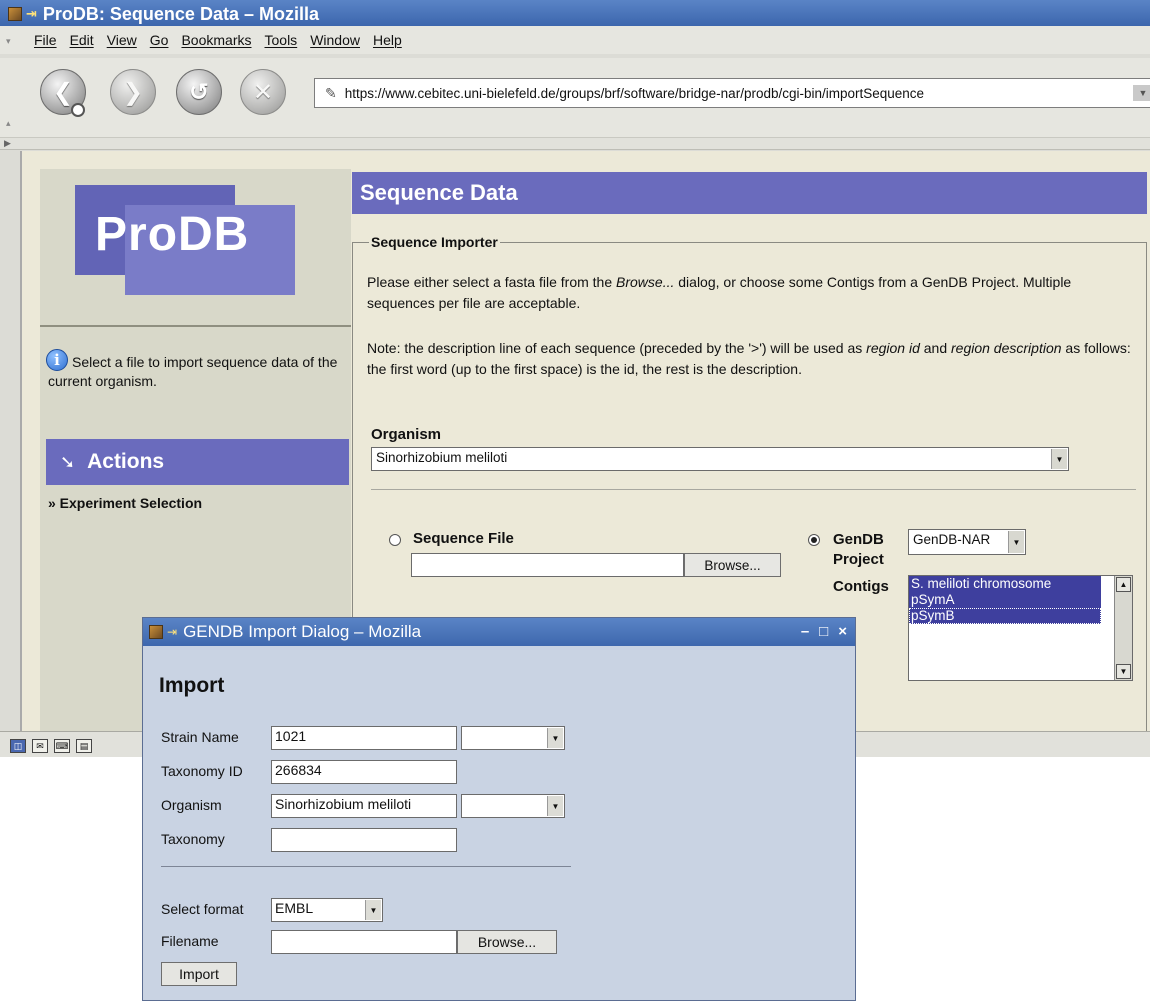 The image size is (1150, 1001). I want to click on reload-icon: ↺, so click(199, 92).